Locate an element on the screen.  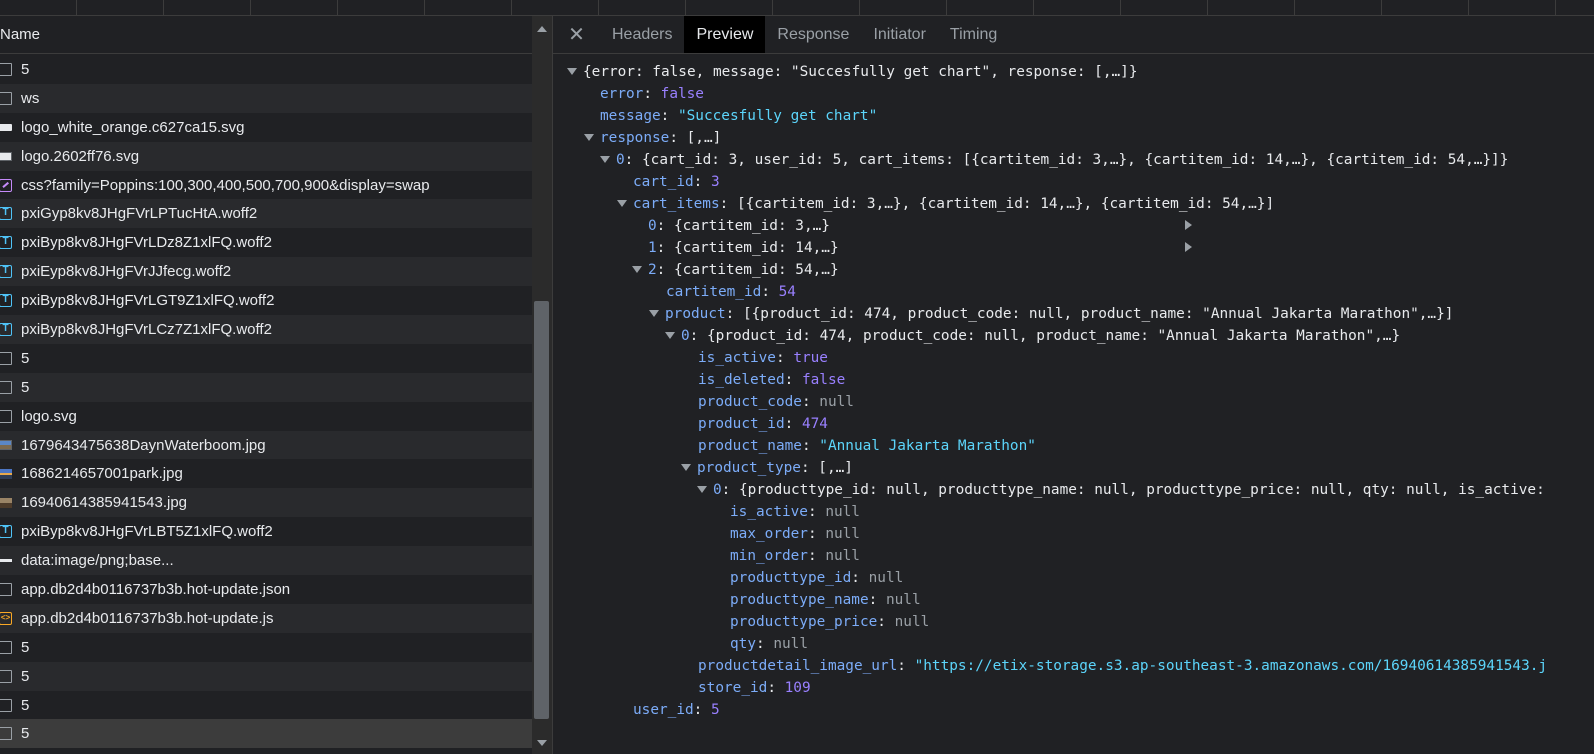
scrollbar-thumb is located at coordinates (541, 510).